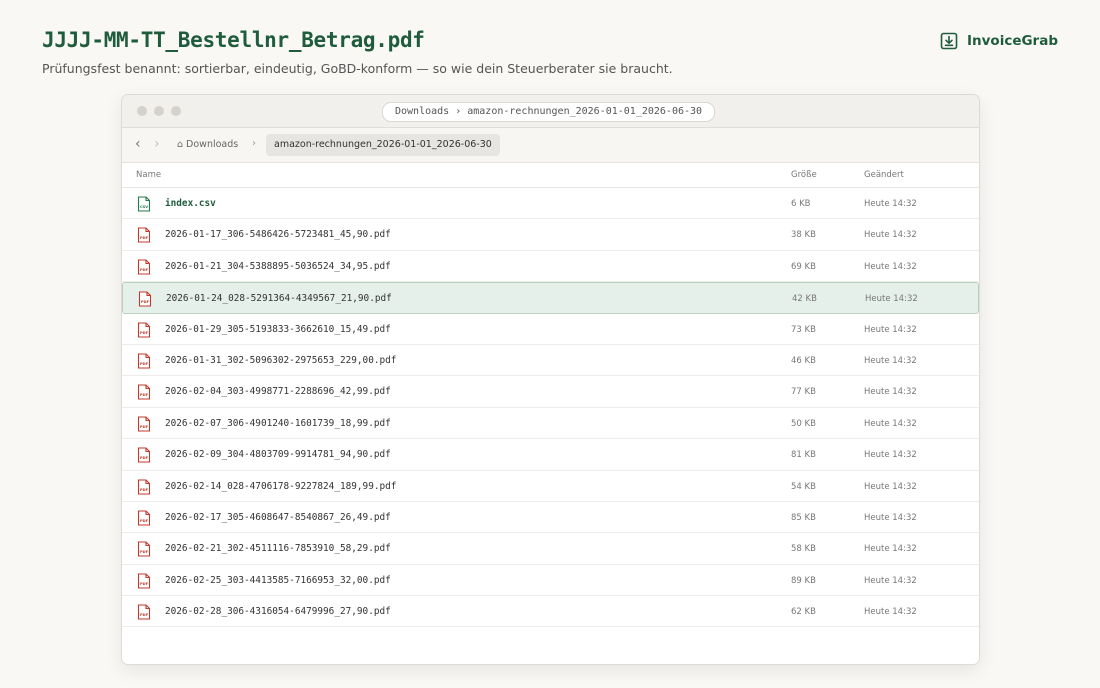 This screenshot has width=1100, height=688. What do you see at coordinates (278, 580) in the screenshot?
I see `file-name: 2026-02-25_303-4413585-7166953_32,00.pdf` at bounding box center [278, 580].